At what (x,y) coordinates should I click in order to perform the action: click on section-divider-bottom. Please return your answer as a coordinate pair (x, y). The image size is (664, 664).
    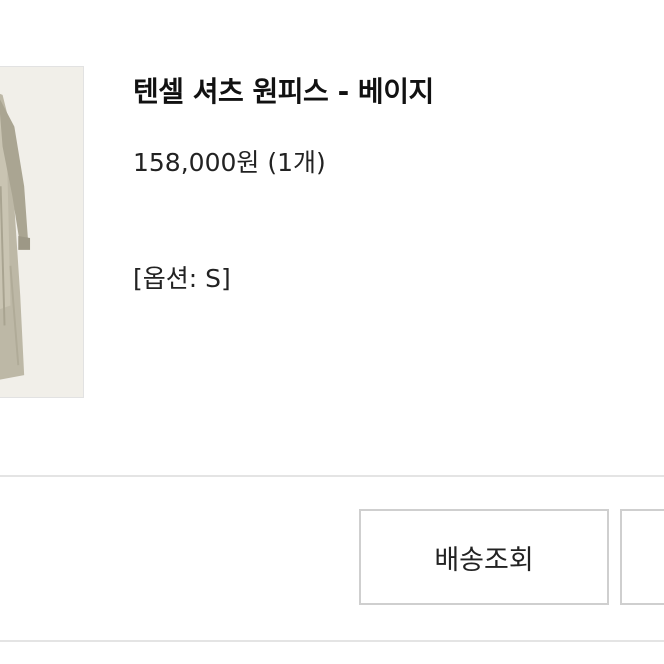
    Looking at the image, I should click on (332, 641).